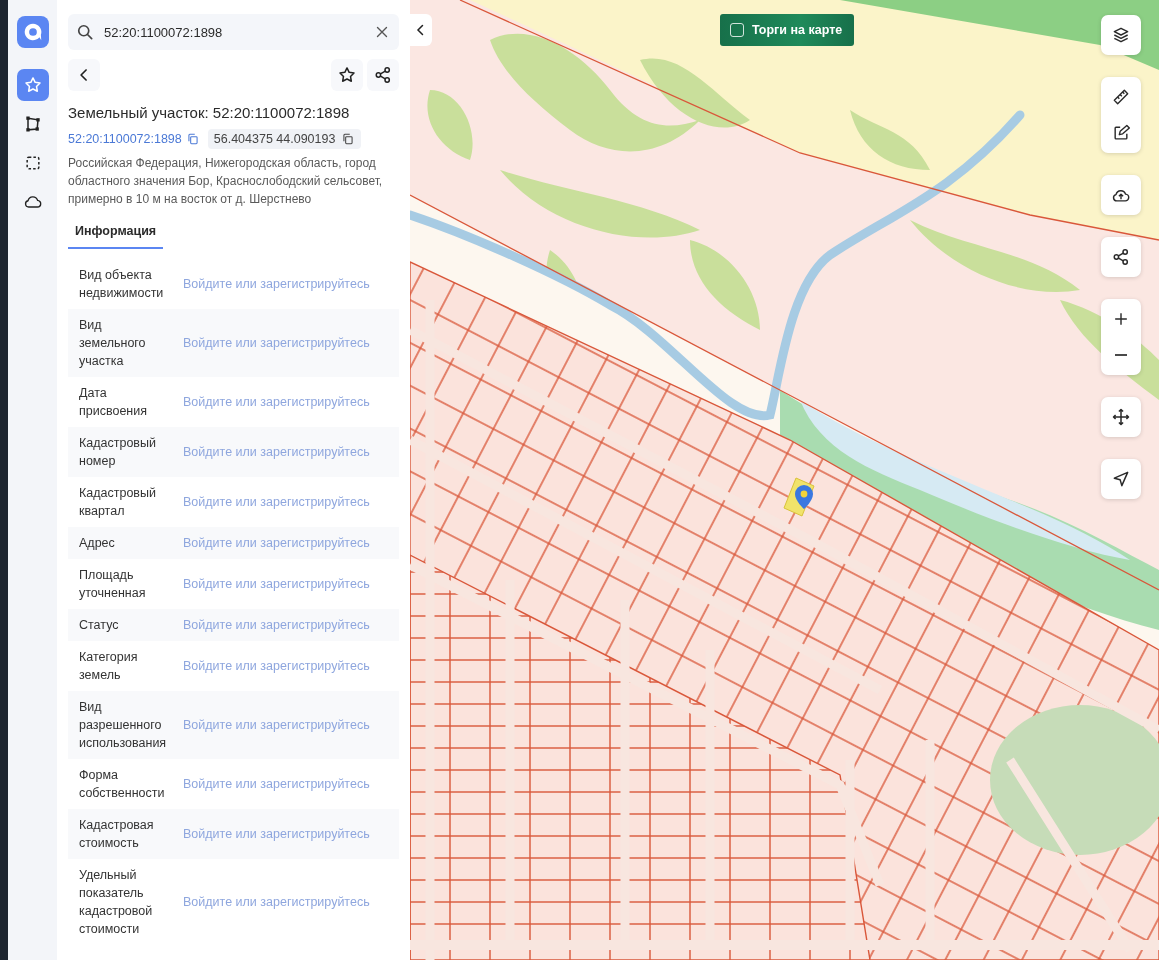 The image size is (1159, 960). Describe the element at coordinates (787, 30) in the screenshot. I see `auctions-toggle: Торги на карте` at that location.